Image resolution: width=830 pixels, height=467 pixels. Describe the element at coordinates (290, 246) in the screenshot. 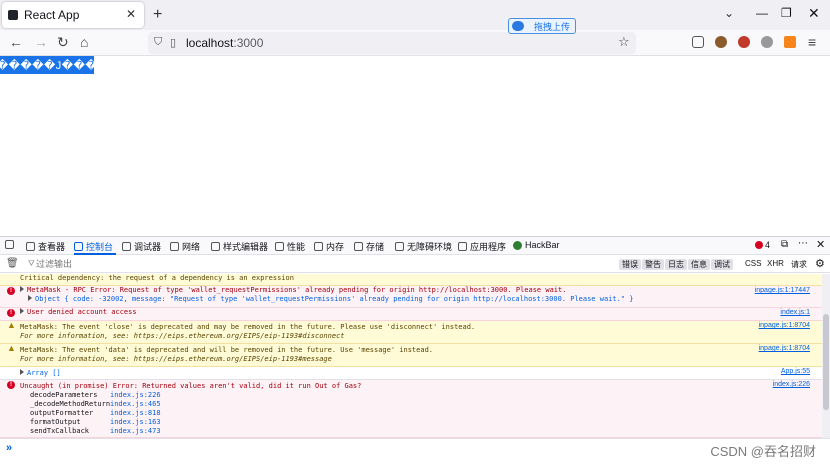

I see `tab-performance: 性能` at that location.